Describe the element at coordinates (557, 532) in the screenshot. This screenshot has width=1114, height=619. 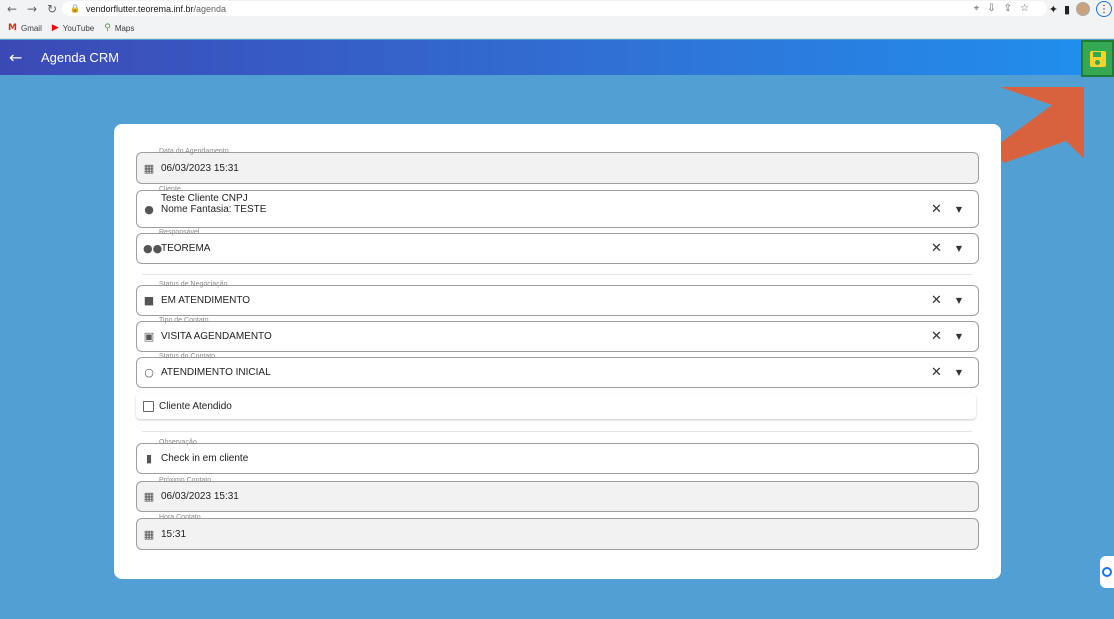
I see `hora-contato-field: Hora Contato ▦ 15:31` at that location.